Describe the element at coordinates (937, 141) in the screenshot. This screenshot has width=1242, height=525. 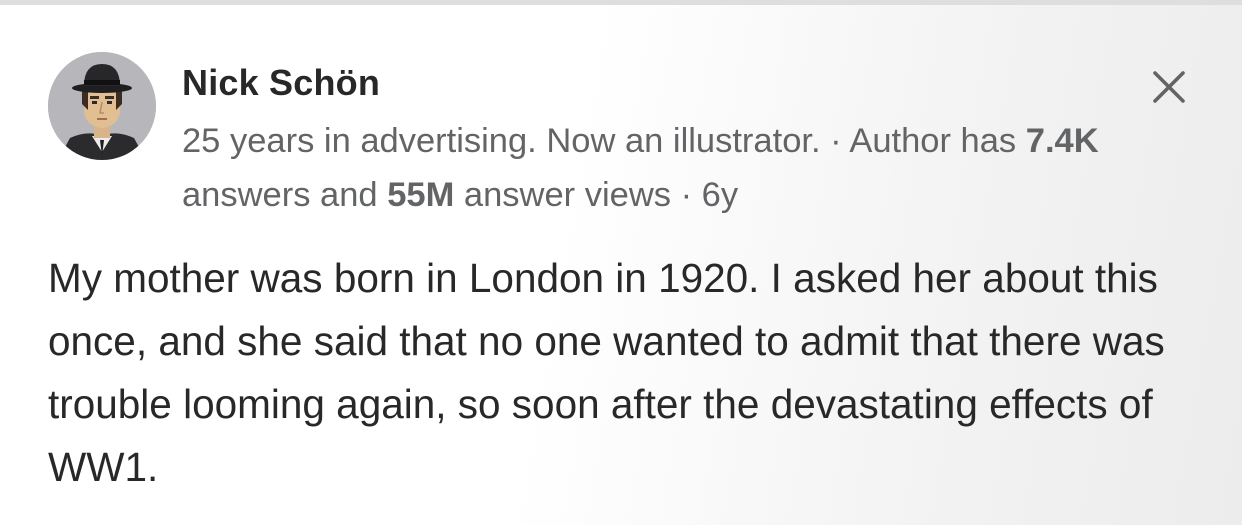
I see `author-stats-prefix: Author has` at that location.